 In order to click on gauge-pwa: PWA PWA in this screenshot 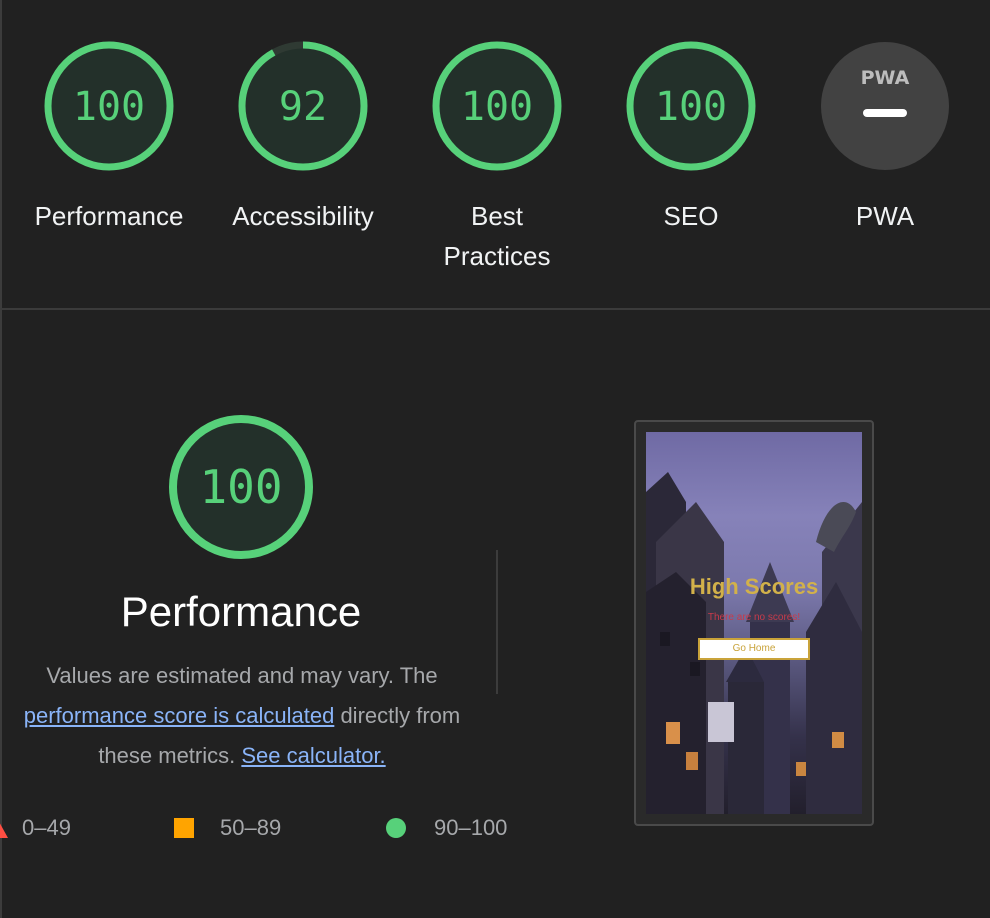, I will do `click(885, 137)`.